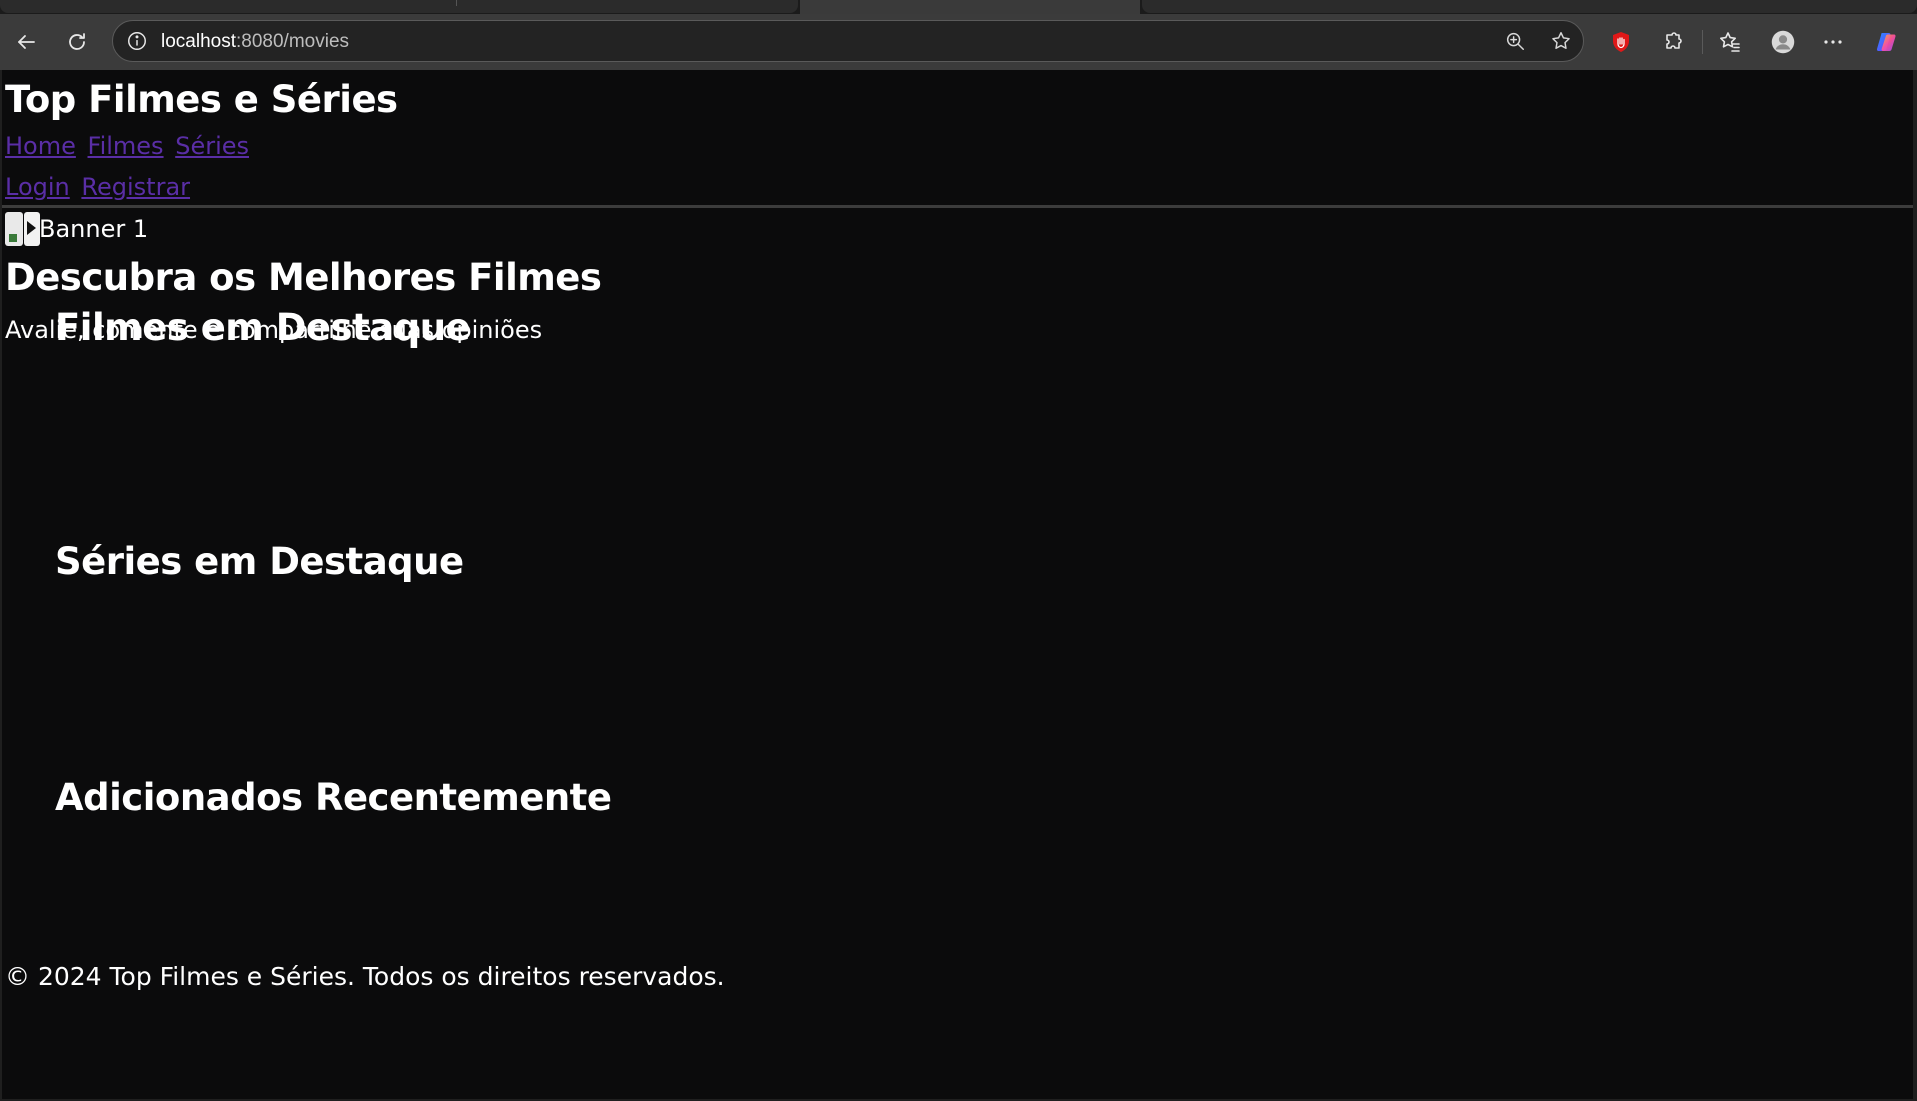 This screenshot has height=1101, width=1917. I want to click on reload-icon, so click(77, 42).